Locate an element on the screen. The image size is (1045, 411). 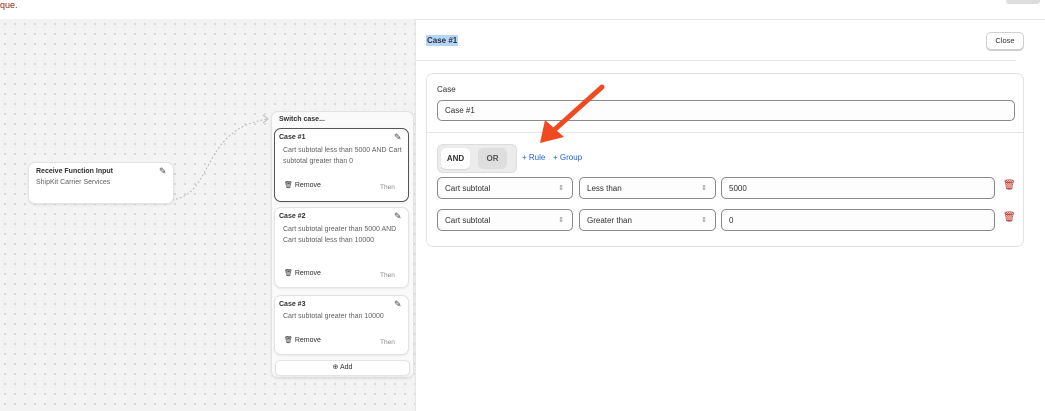
rule-1-field-select: Cart subtotal ⇕ is located at coordinates (505, 188).